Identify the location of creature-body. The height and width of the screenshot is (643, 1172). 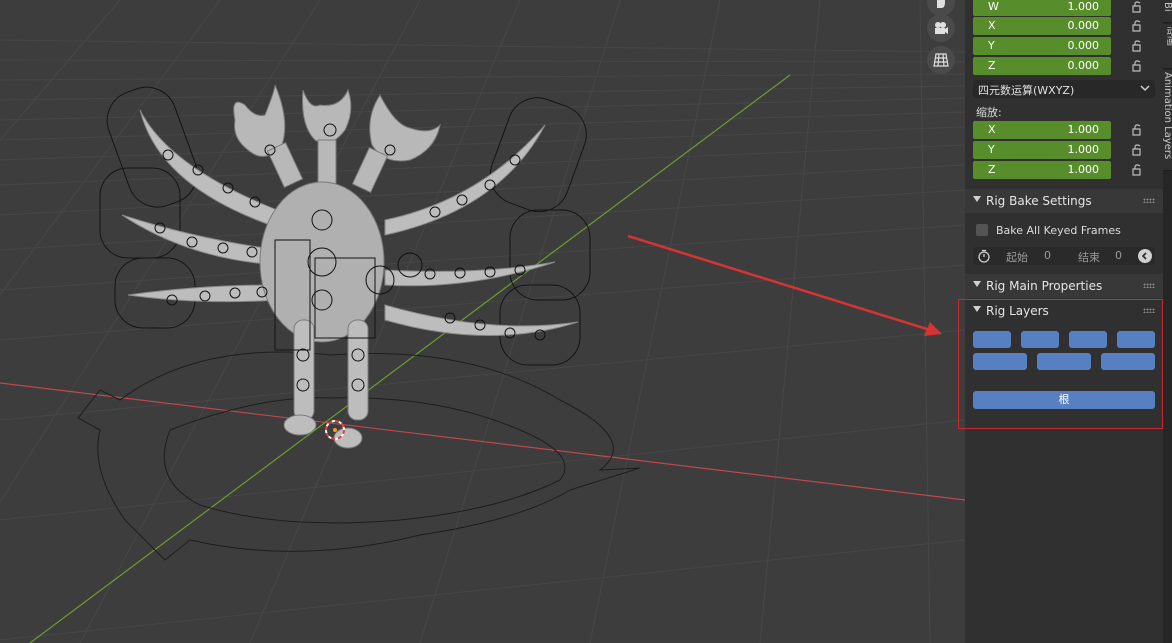
(322, 262).